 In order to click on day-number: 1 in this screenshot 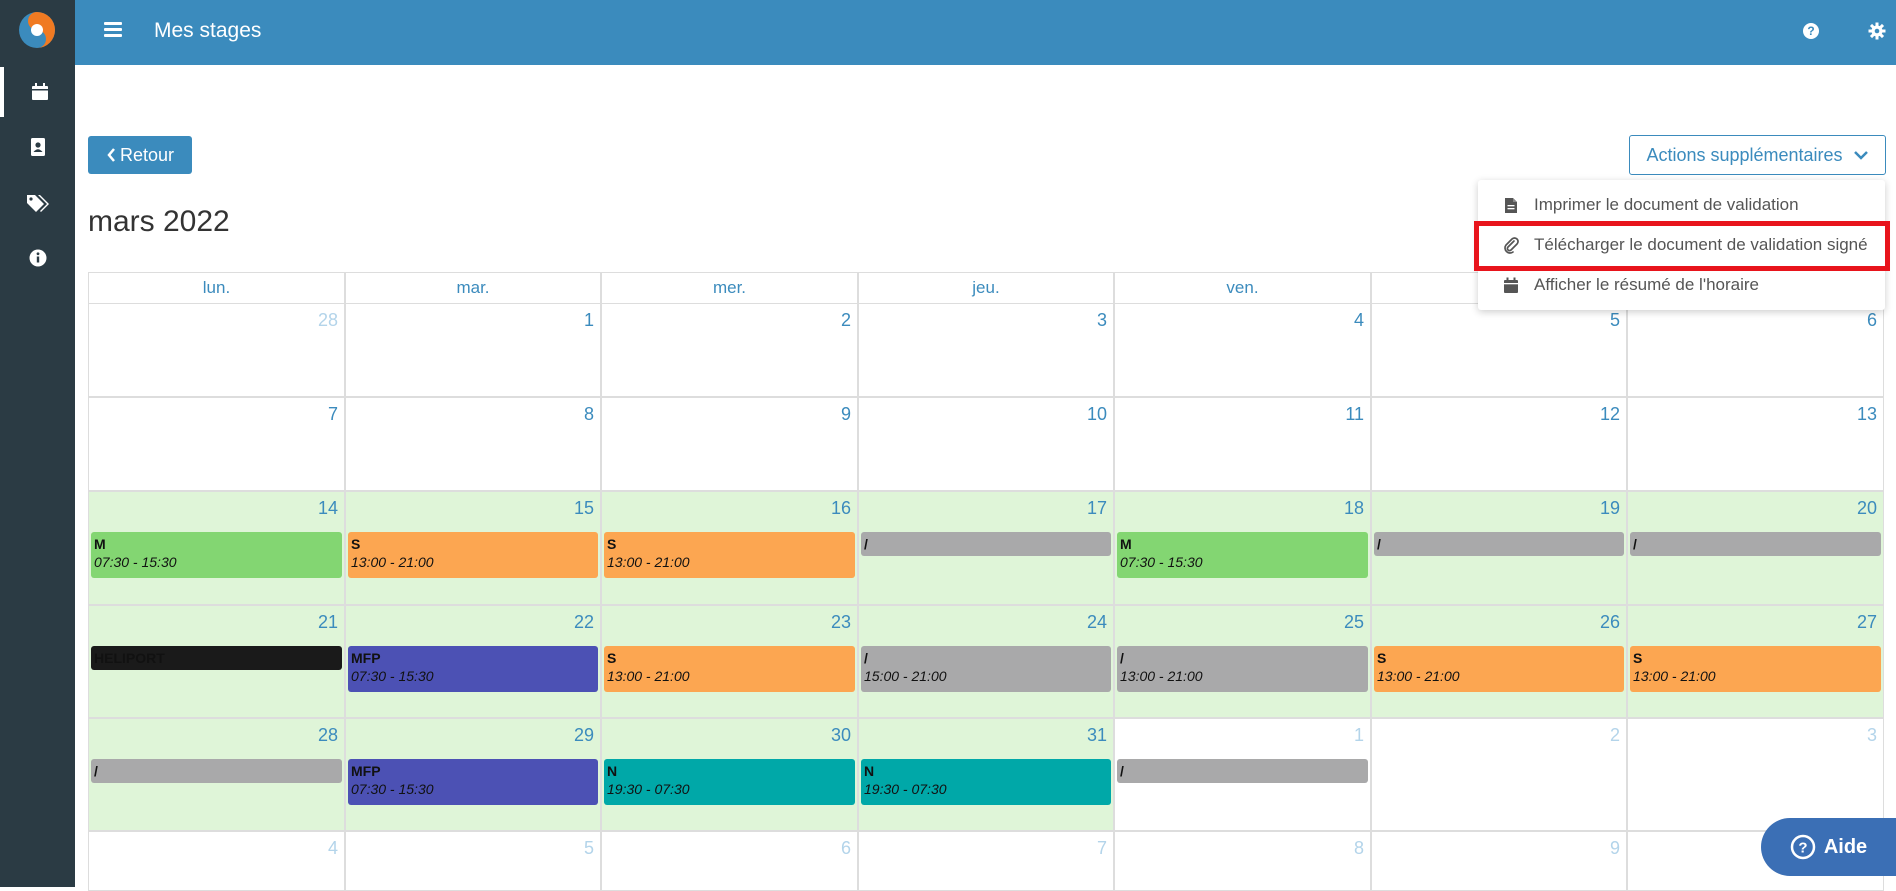, I will do `click(1358, 735)`.